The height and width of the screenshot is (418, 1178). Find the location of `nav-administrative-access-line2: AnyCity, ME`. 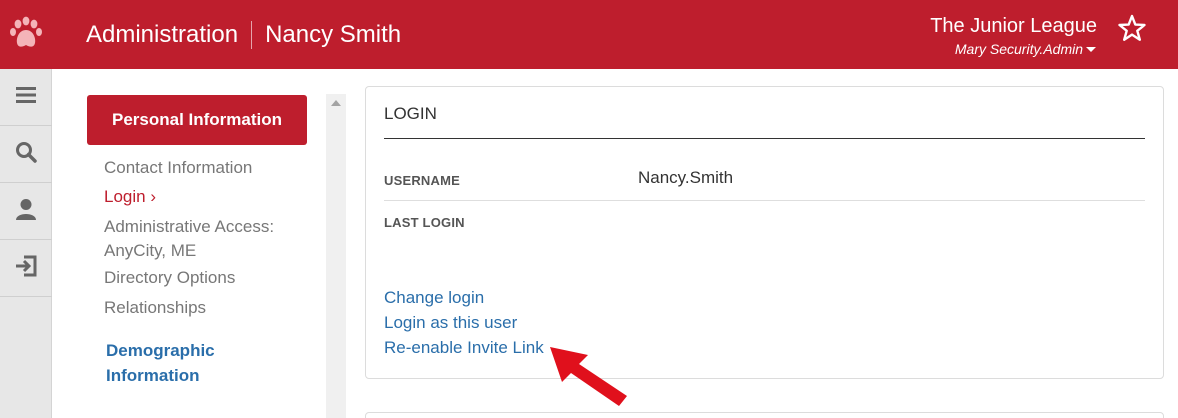

nav-administrative-access-line2: AnyCity, ME is located at coordinates (150, 250).